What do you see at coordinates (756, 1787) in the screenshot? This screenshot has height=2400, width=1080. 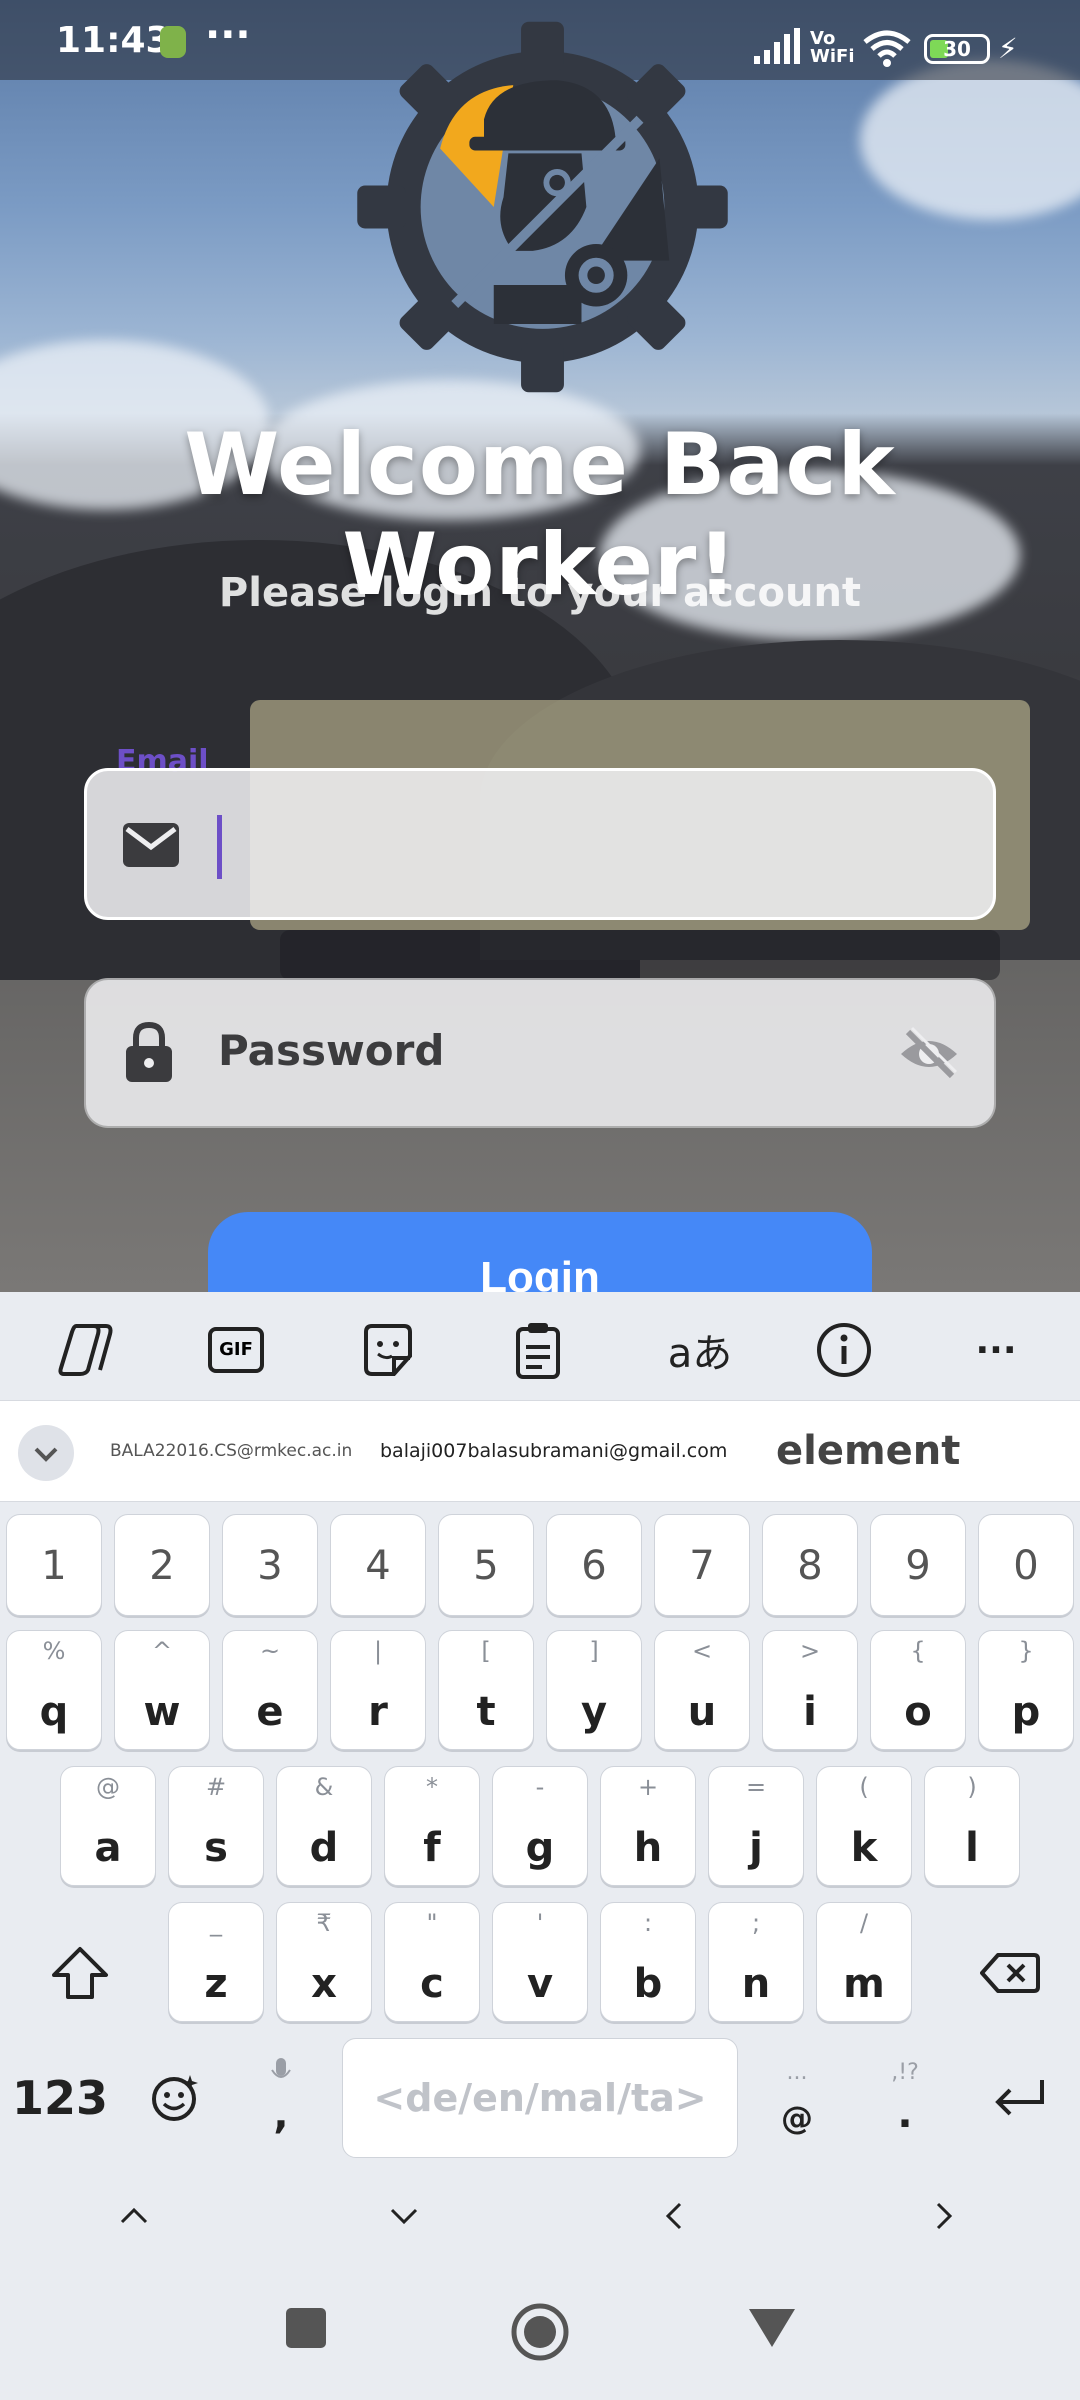 I see `key-alt-label: =` at bounding box center [756, 1787].